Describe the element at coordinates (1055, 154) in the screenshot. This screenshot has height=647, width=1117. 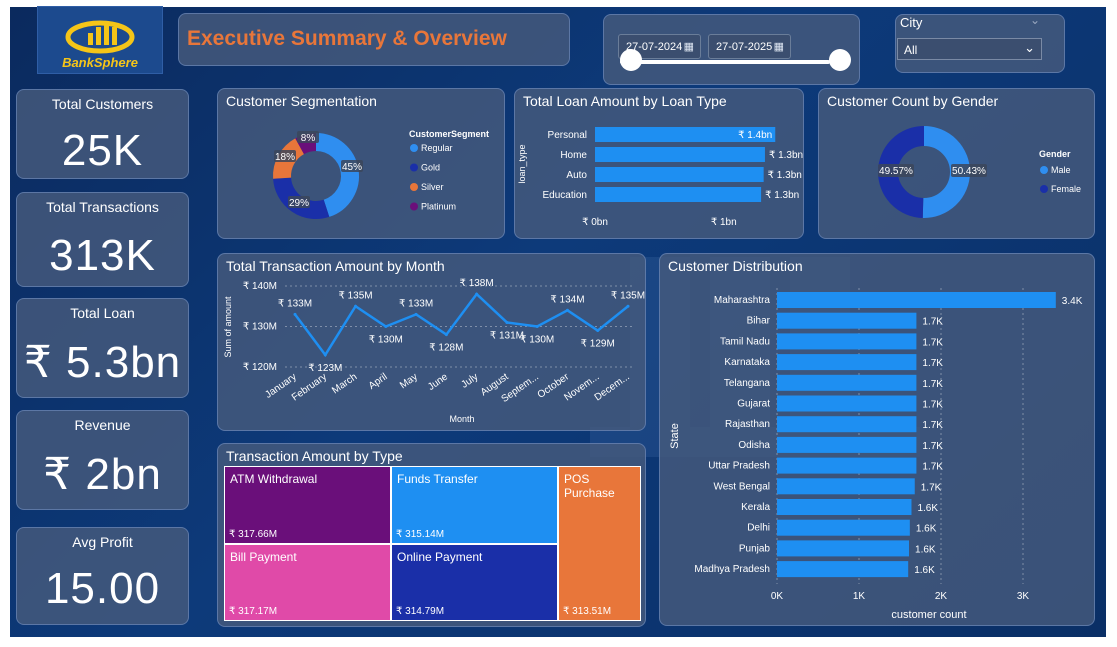
I see `legend-title: Gender` at that location.